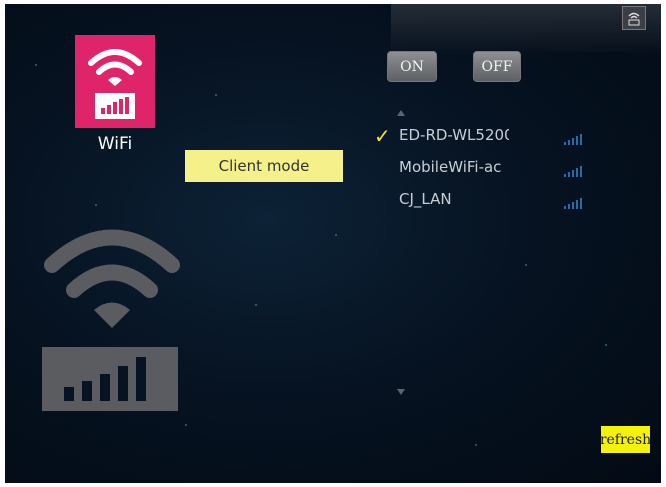 The width and height of the screenshot is (666, 487). I want to click on client-mode-button: Client mode, so click(264, 166).